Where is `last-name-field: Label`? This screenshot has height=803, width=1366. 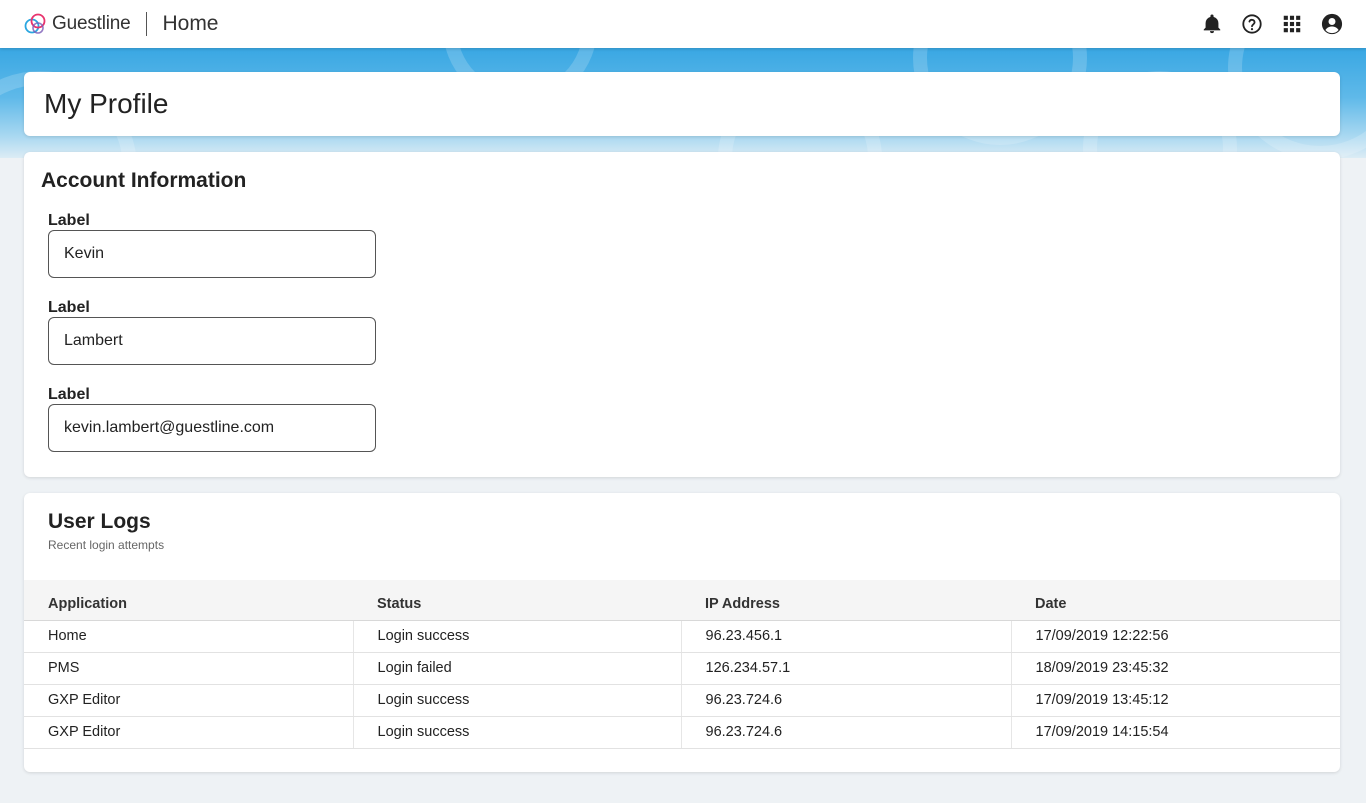
last-name-field: Label is located at coordinates (212, 331).